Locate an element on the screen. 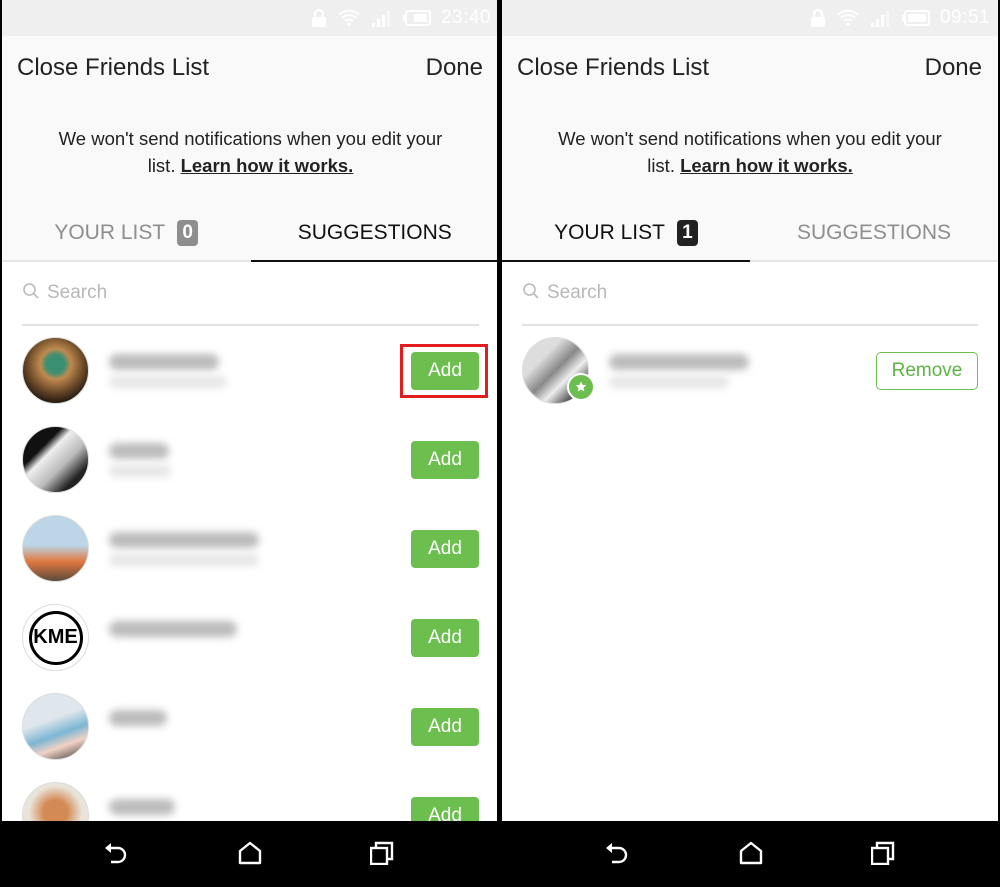 This screenshot has width=1000, height=887. status-bar: 23:40 is located at coordinates (250, 18).